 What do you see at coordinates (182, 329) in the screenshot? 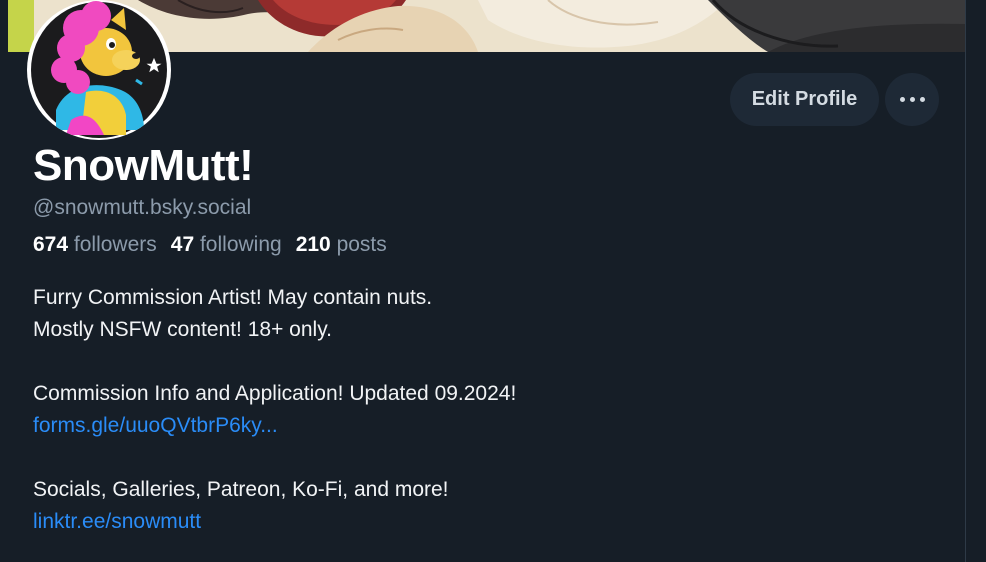
I see `bio-line: Mostly NSFW content! 18+ only.` at bounding box center [182, 329].